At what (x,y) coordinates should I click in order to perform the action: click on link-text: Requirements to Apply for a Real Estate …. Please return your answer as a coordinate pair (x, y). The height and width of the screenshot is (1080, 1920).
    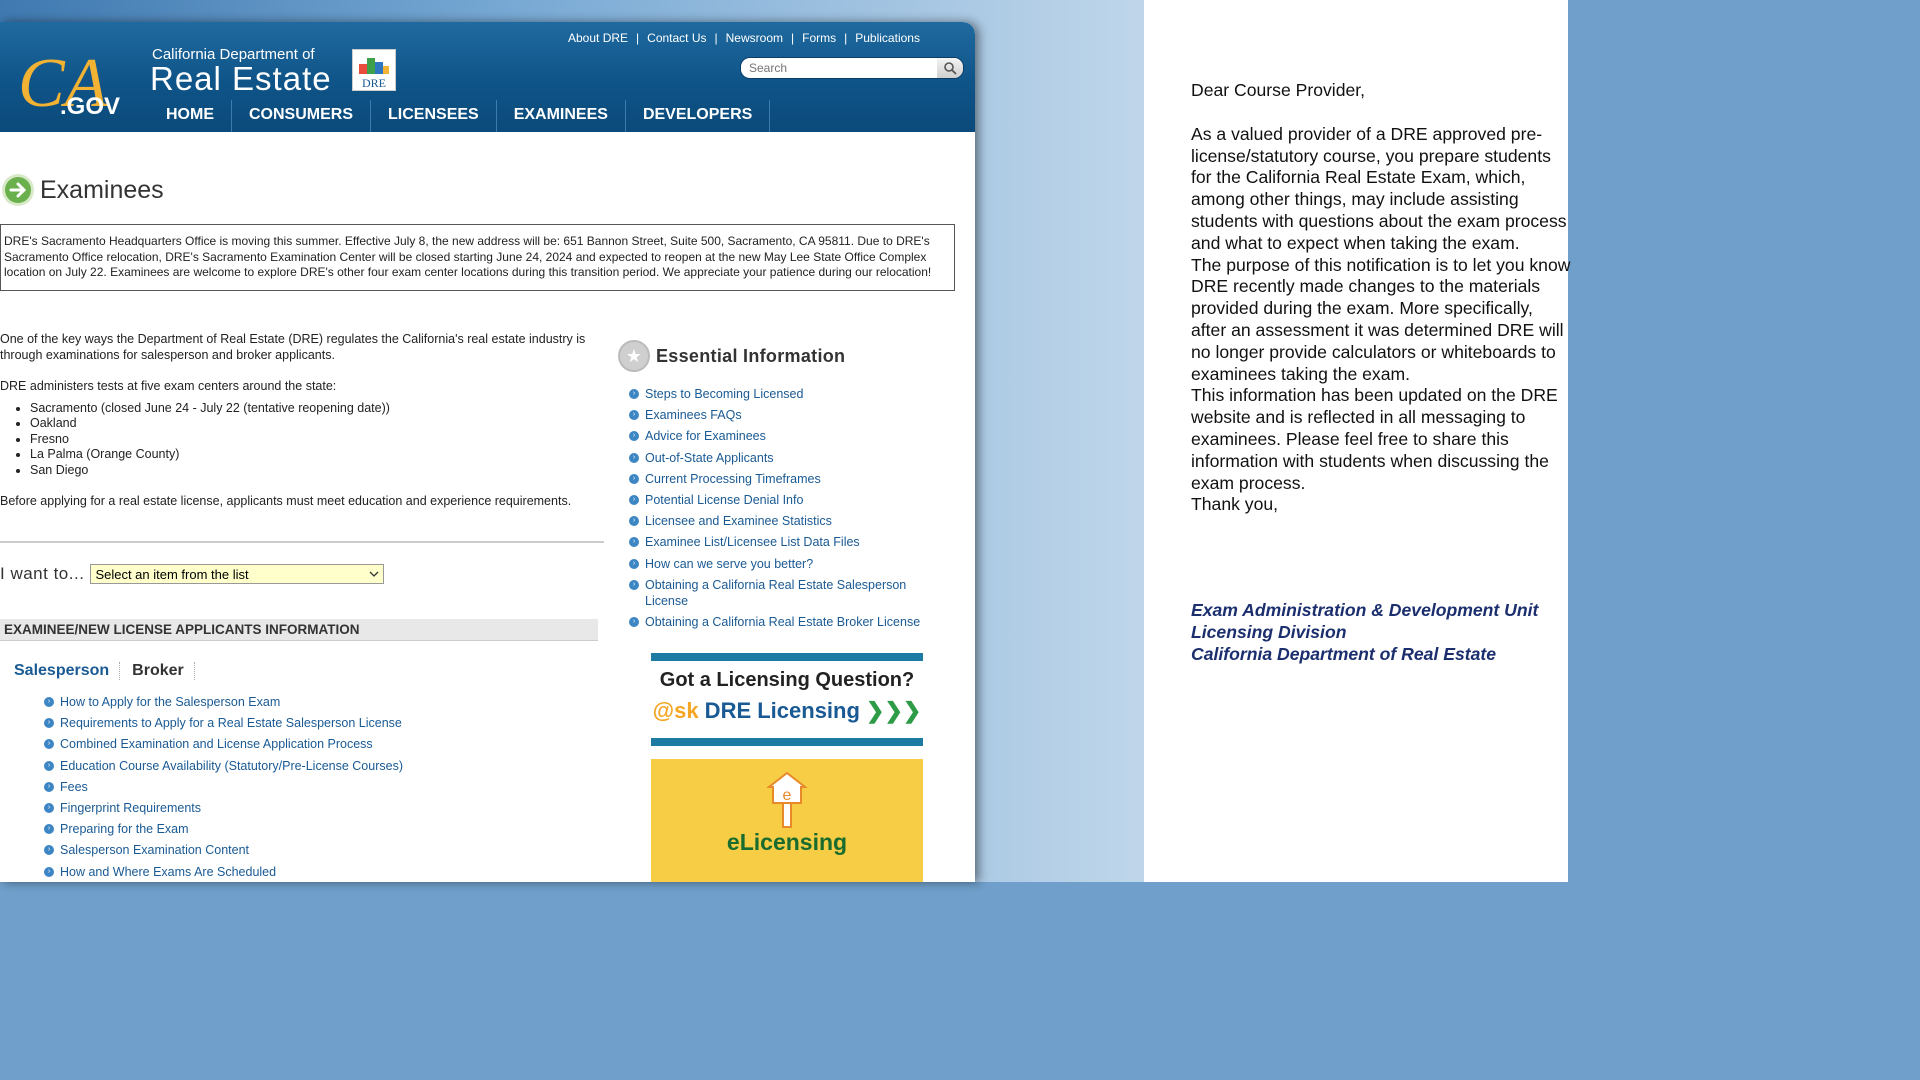
    Looking at the image, I should click on (231, 723).